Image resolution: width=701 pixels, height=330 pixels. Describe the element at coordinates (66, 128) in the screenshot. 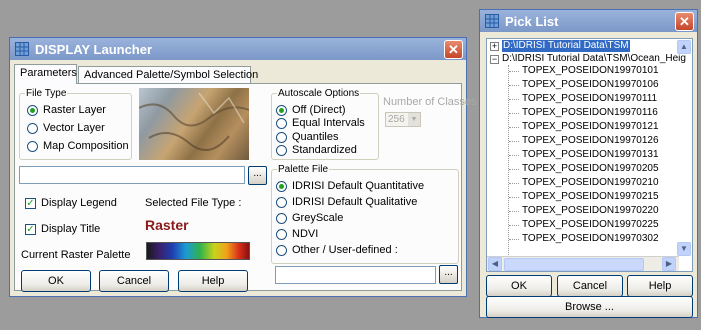

I see `radio-vector-layer: Vector Layer` at that location.